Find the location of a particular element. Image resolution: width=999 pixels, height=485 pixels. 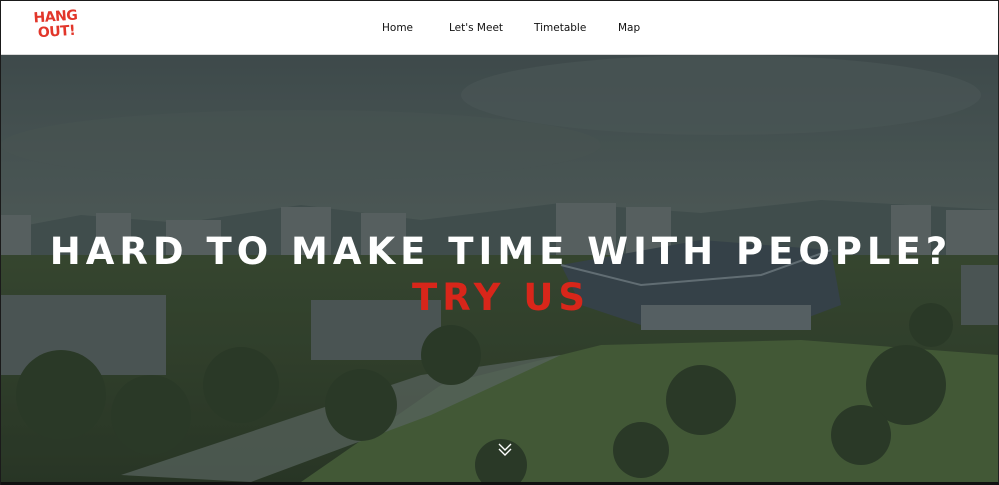

nav-link-lets-meet: Let's Meet is located at coordinates (476, 28).